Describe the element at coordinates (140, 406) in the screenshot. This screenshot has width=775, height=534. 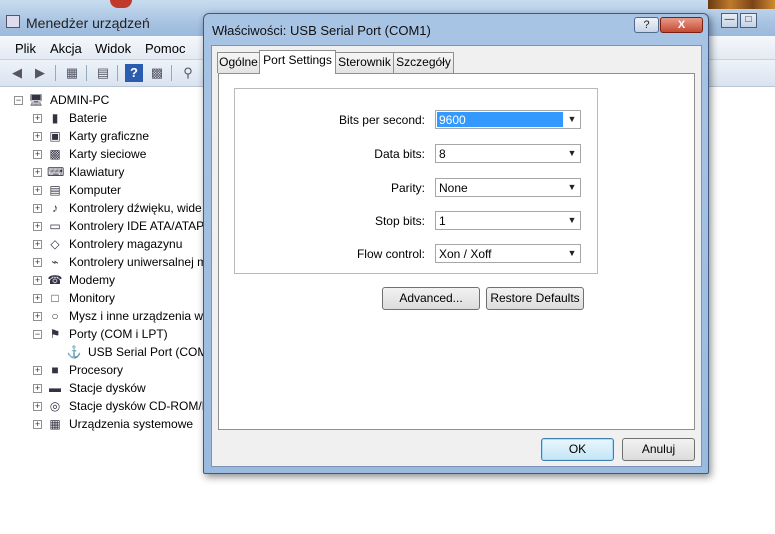
I see `tree-item-label: Stacje dysków CD-ROM/D` at that location.